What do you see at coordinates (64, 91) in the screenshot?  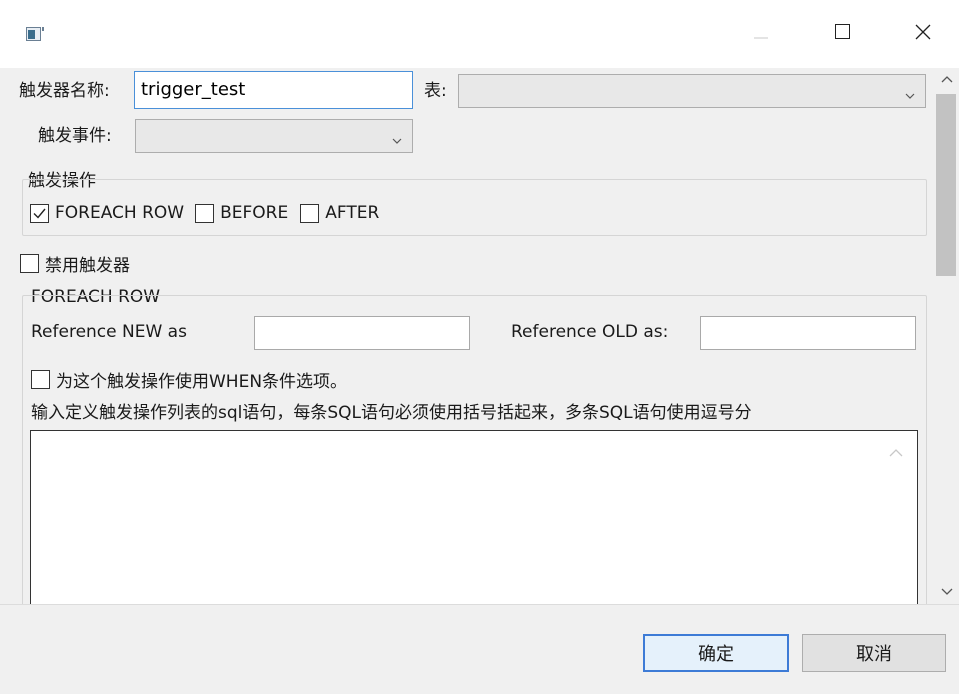 I see `trigger-name-label: 触发器名称:` at bounding box center [64, 91].